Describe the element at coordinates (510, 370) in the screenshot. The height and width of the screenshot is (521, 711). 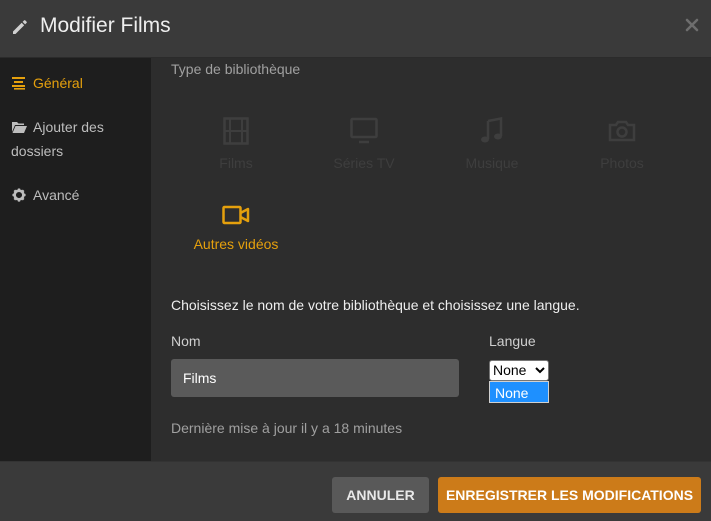
I see `language-selected-value: None` at that location.